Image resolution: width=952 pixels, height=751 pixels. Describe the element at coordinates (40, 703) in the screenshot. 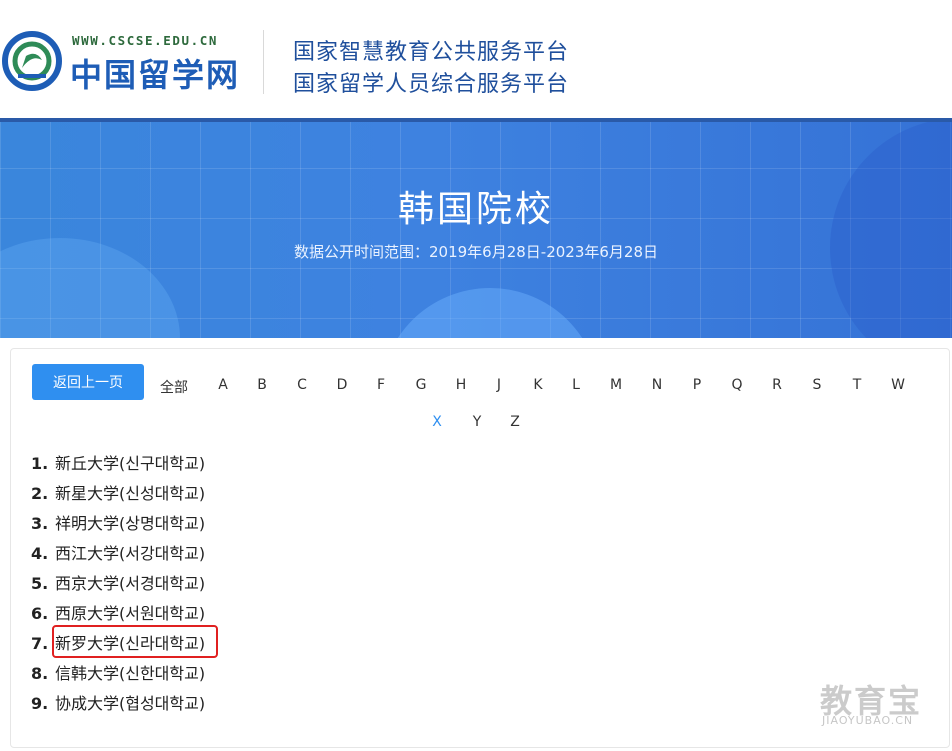

I see `school-number: 9.` at that location.